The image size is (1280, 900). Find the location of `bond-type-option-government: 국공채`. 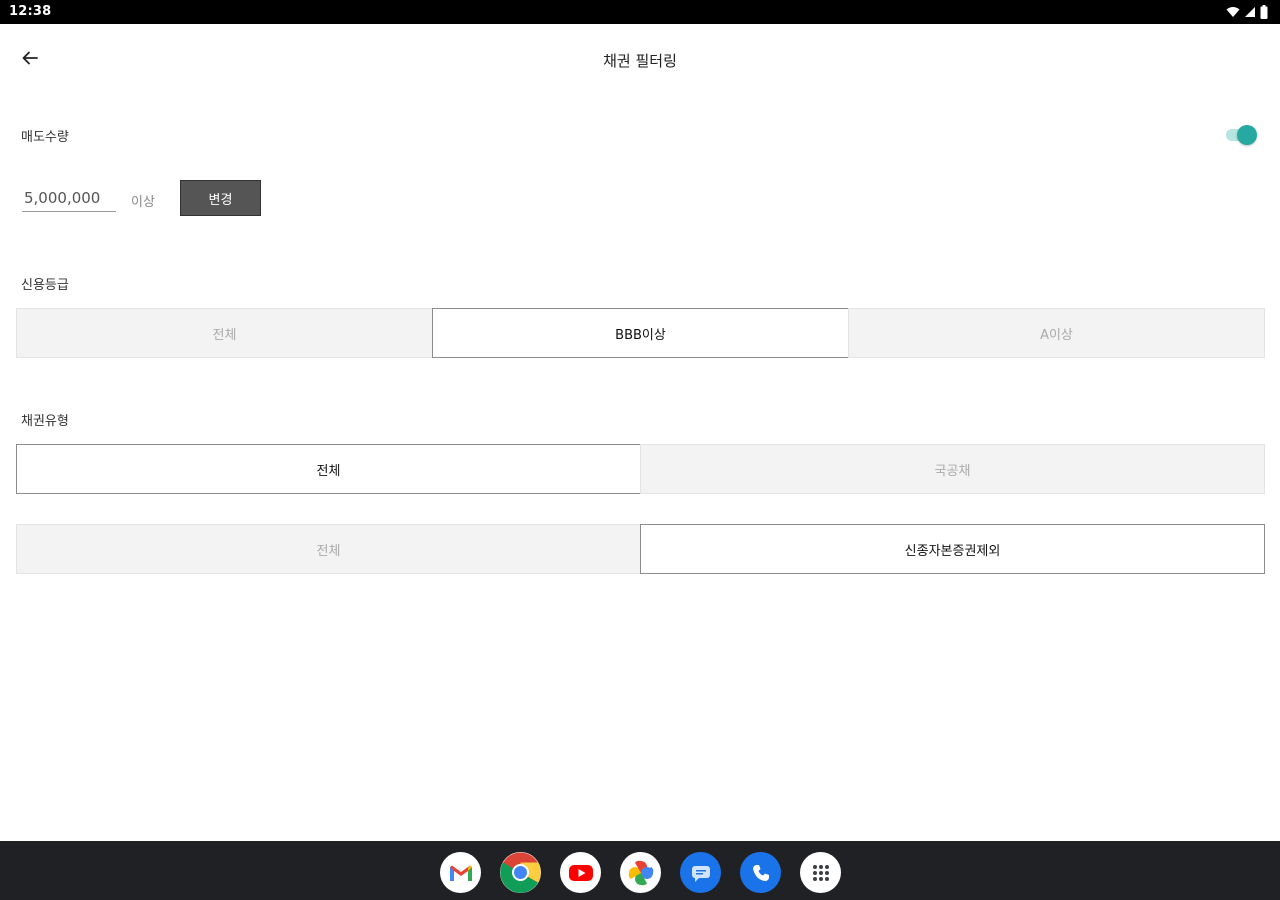

bond-type-option-government: 국공채 is located at coordinates (952, 469).